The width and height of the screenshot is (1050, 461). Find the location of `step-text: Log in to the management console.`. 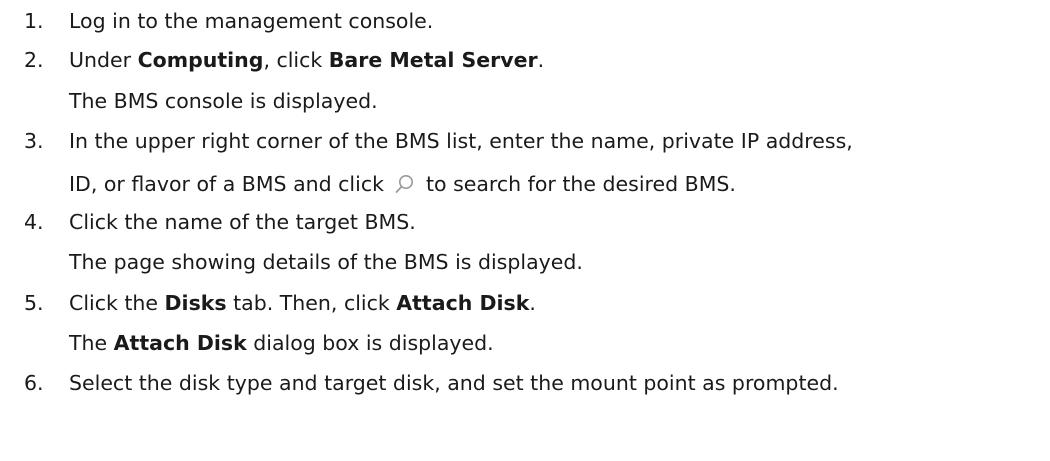

step-text: Log in to the management console. is located at coordinates (251, 21).